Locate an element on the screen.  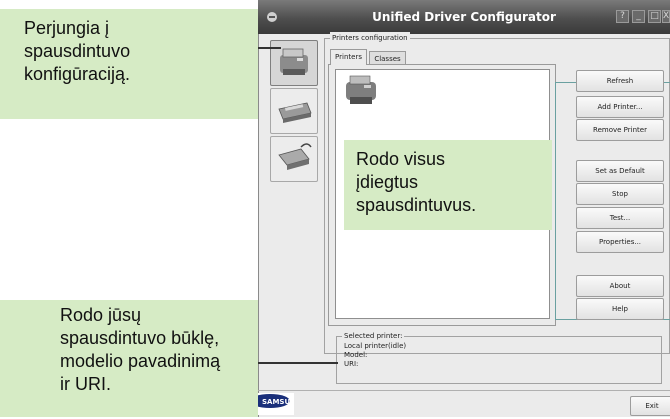
callout-line: ir URI. is located at coordinates (85, 384).